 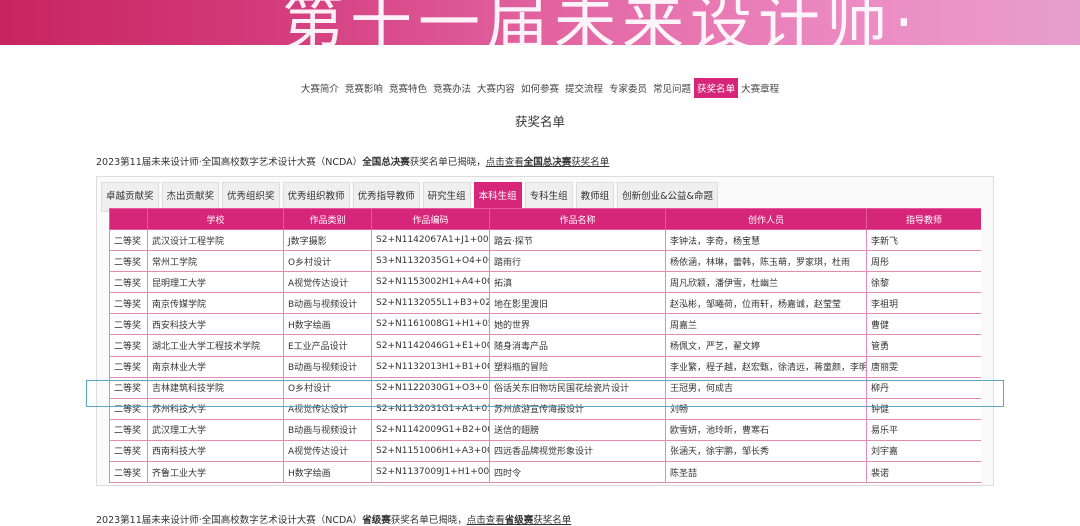 I want to click on table-cell: 地在影里渡旧, so click(x=577, y=303).